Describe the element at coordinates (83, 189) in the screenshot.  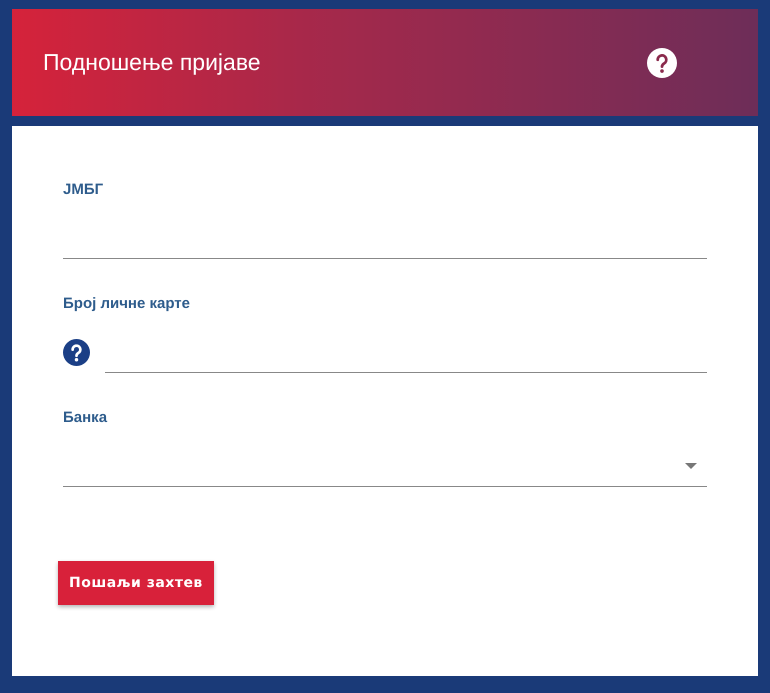
I see `field-label: ЈМБГ` at that location.